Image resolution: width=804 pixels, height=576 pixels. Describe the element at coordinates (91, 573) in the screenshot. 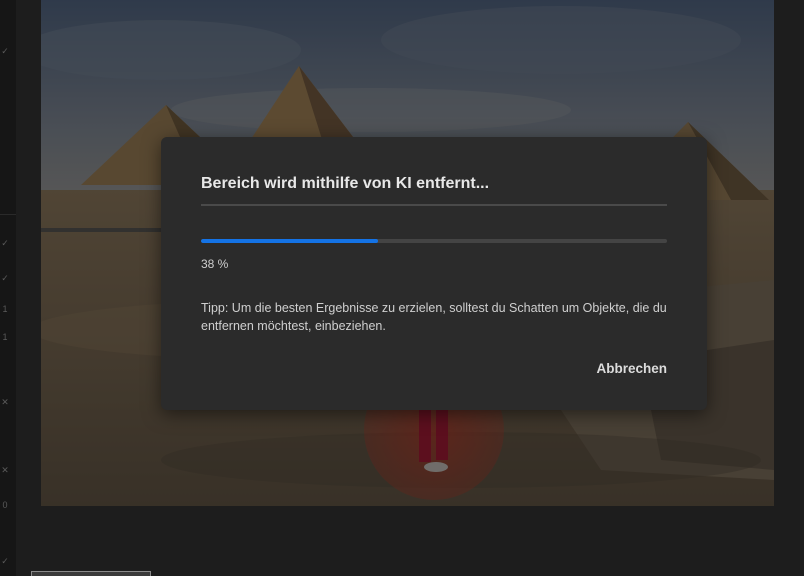

I see `filmstrip-thumbnail` at that location.